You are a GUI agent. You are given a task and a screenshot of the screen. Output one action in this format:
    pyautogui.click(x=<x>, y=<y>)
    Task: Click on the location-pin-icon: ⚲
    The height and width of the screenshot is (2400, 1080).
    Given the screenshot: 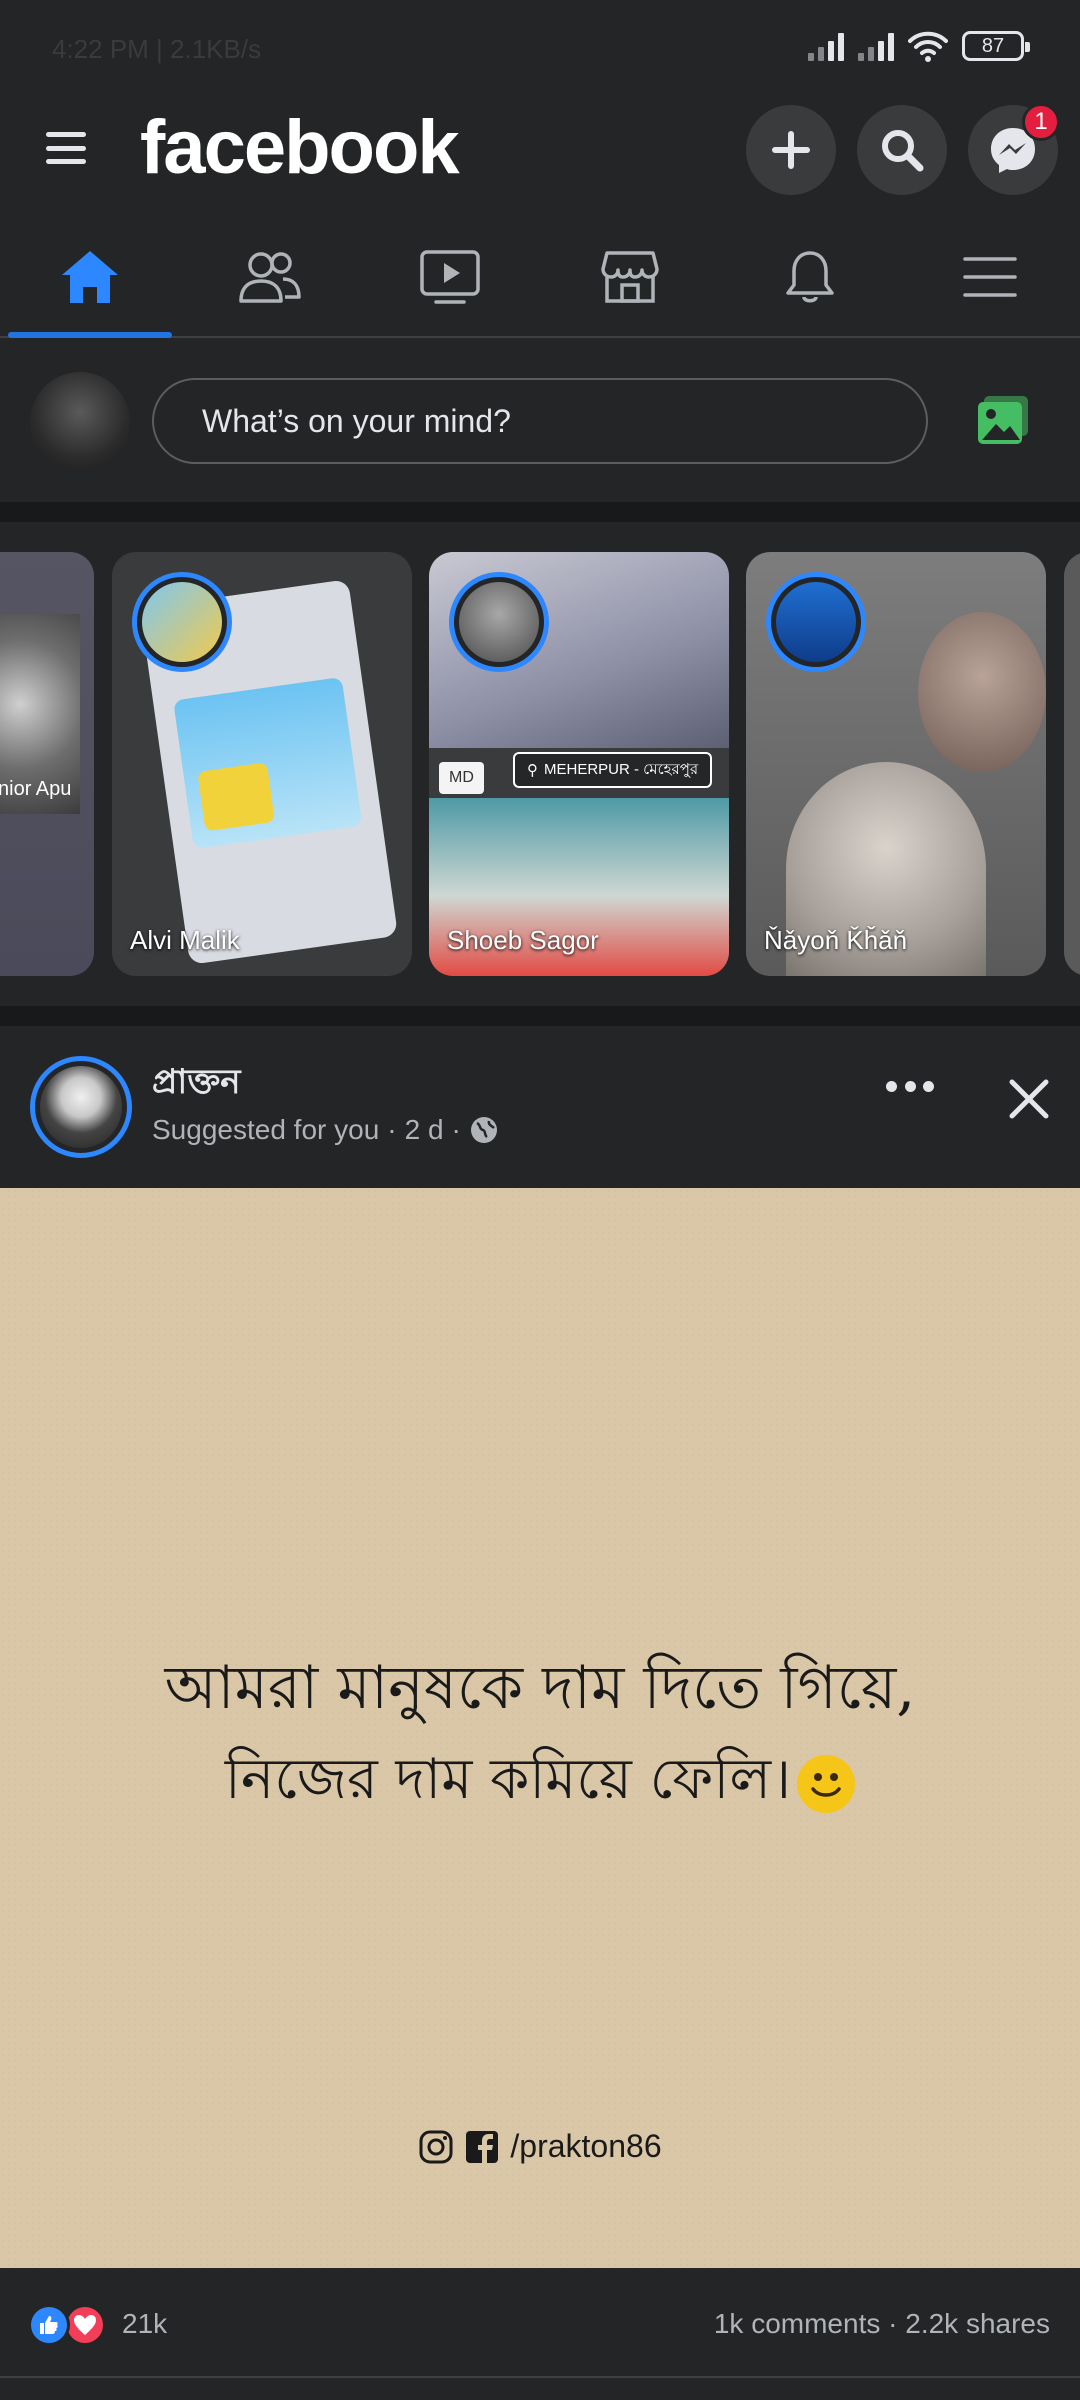 What is the action you would take?
    pyautogui.click(x=532, y=770)
    